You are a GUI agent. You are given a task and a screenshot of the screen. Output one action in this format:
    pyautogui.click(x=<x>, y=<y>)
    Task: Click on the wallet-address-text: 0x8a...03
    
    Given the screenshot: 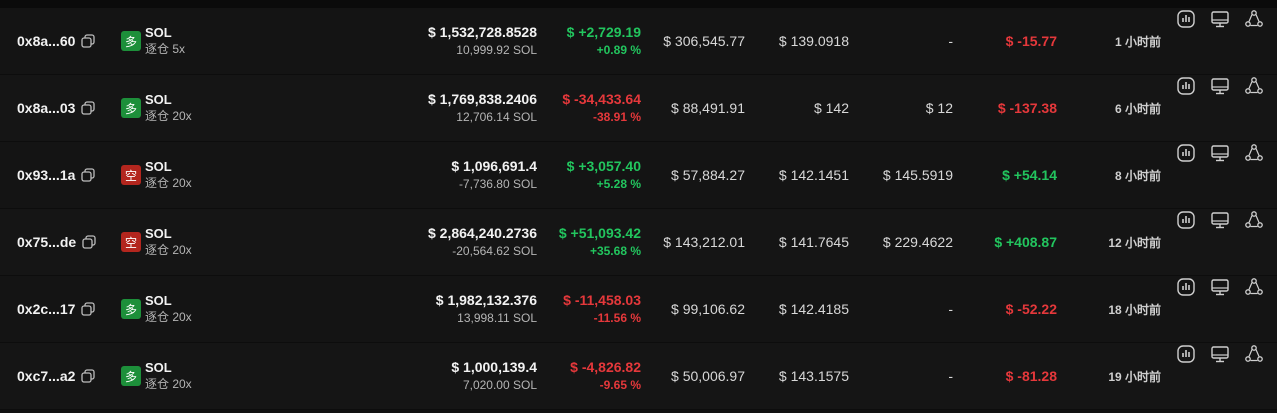 What is the action you would take?
    pyautogui.click(x=46, y=108)
    